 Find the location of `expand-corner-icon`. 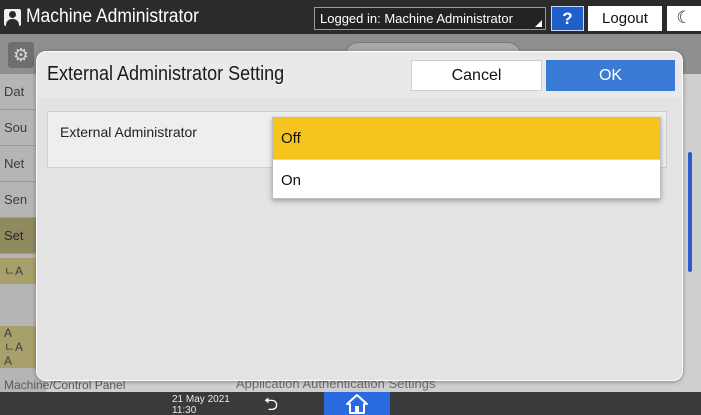

expand-corner-icon is located at coordinates (538, 23).